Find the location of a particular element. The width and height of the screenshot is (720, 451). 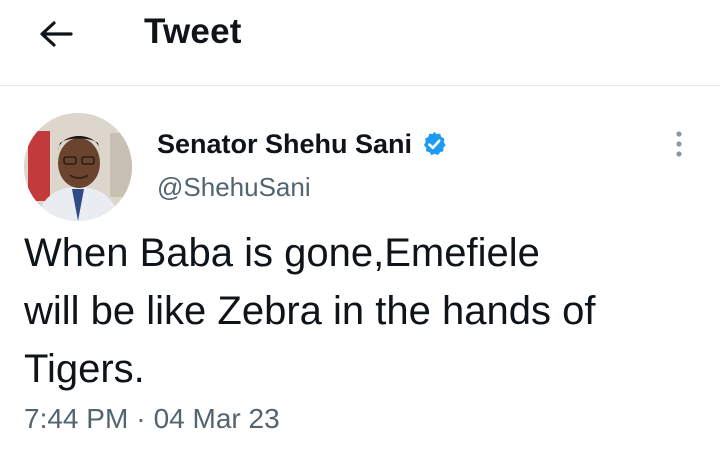

arrow-left-icon is located at coordinates (56, 34).